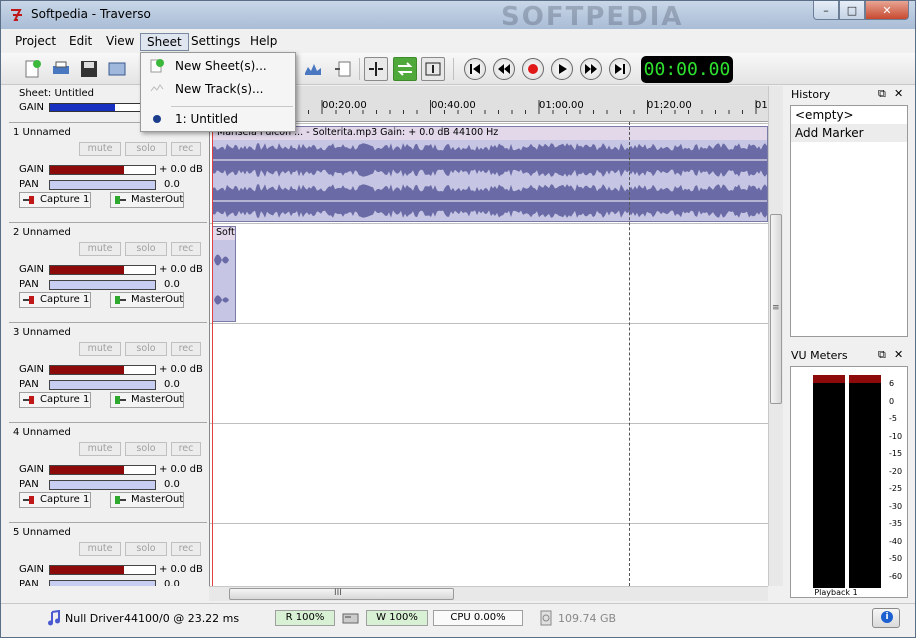 This screenshot has width=916, height=638. I want to click on vertical-scrollbar: ≡, so click(775, 336).